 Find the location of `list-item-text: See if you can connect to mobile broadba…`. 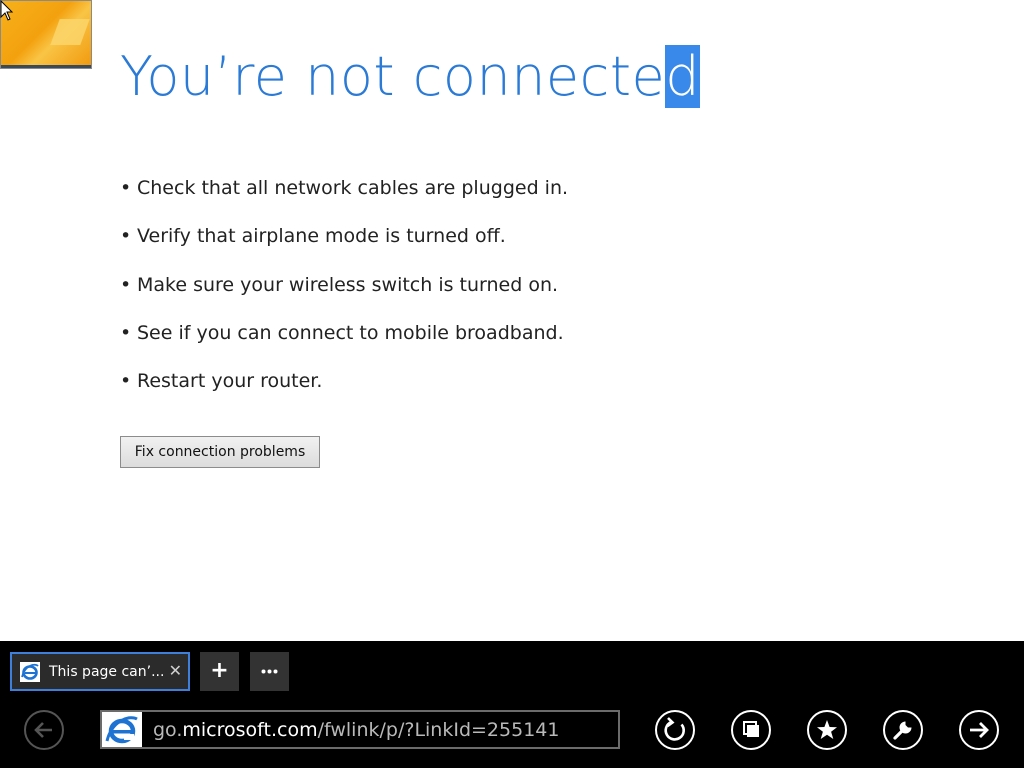

list-item-text: See if you can connect to mobile broadba… is located at coordinates (350, 332).